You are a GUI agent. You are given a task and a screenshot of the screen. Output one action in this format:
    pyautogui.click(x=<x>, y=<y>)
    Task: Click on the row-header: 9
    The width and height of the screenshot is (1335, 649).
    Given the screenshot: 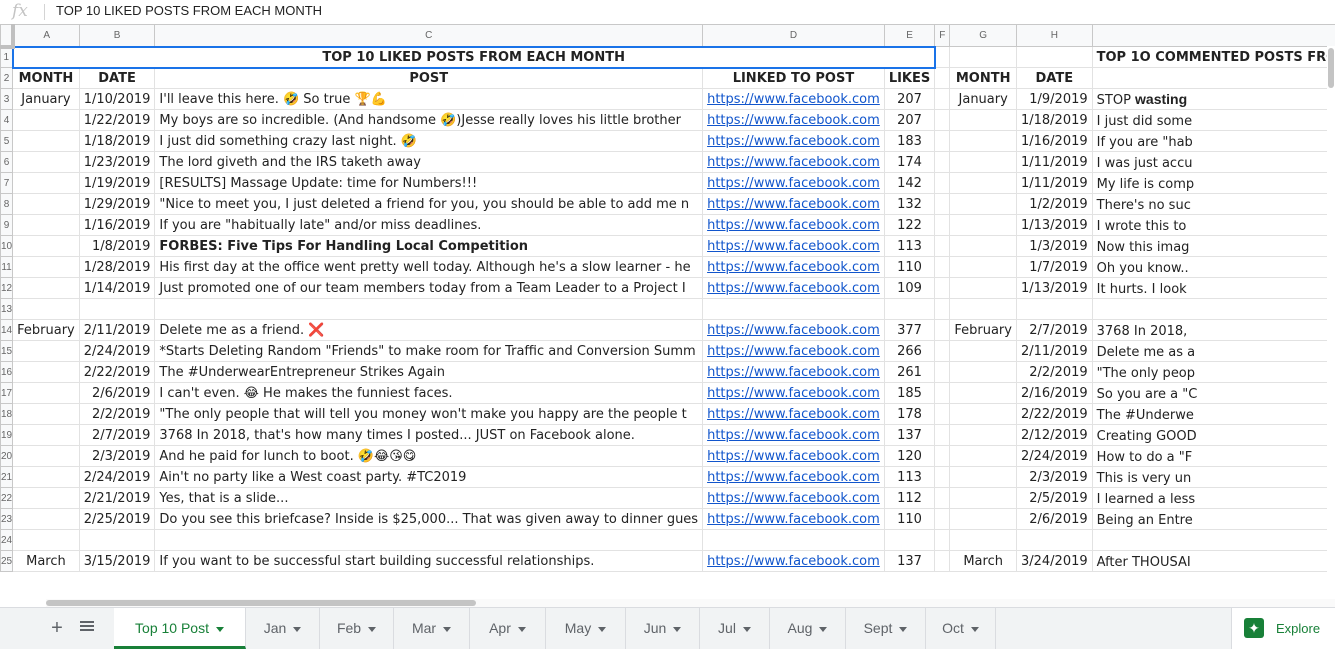 What is the action you would take?
    pyautogui.click(x=7, y=225)
    